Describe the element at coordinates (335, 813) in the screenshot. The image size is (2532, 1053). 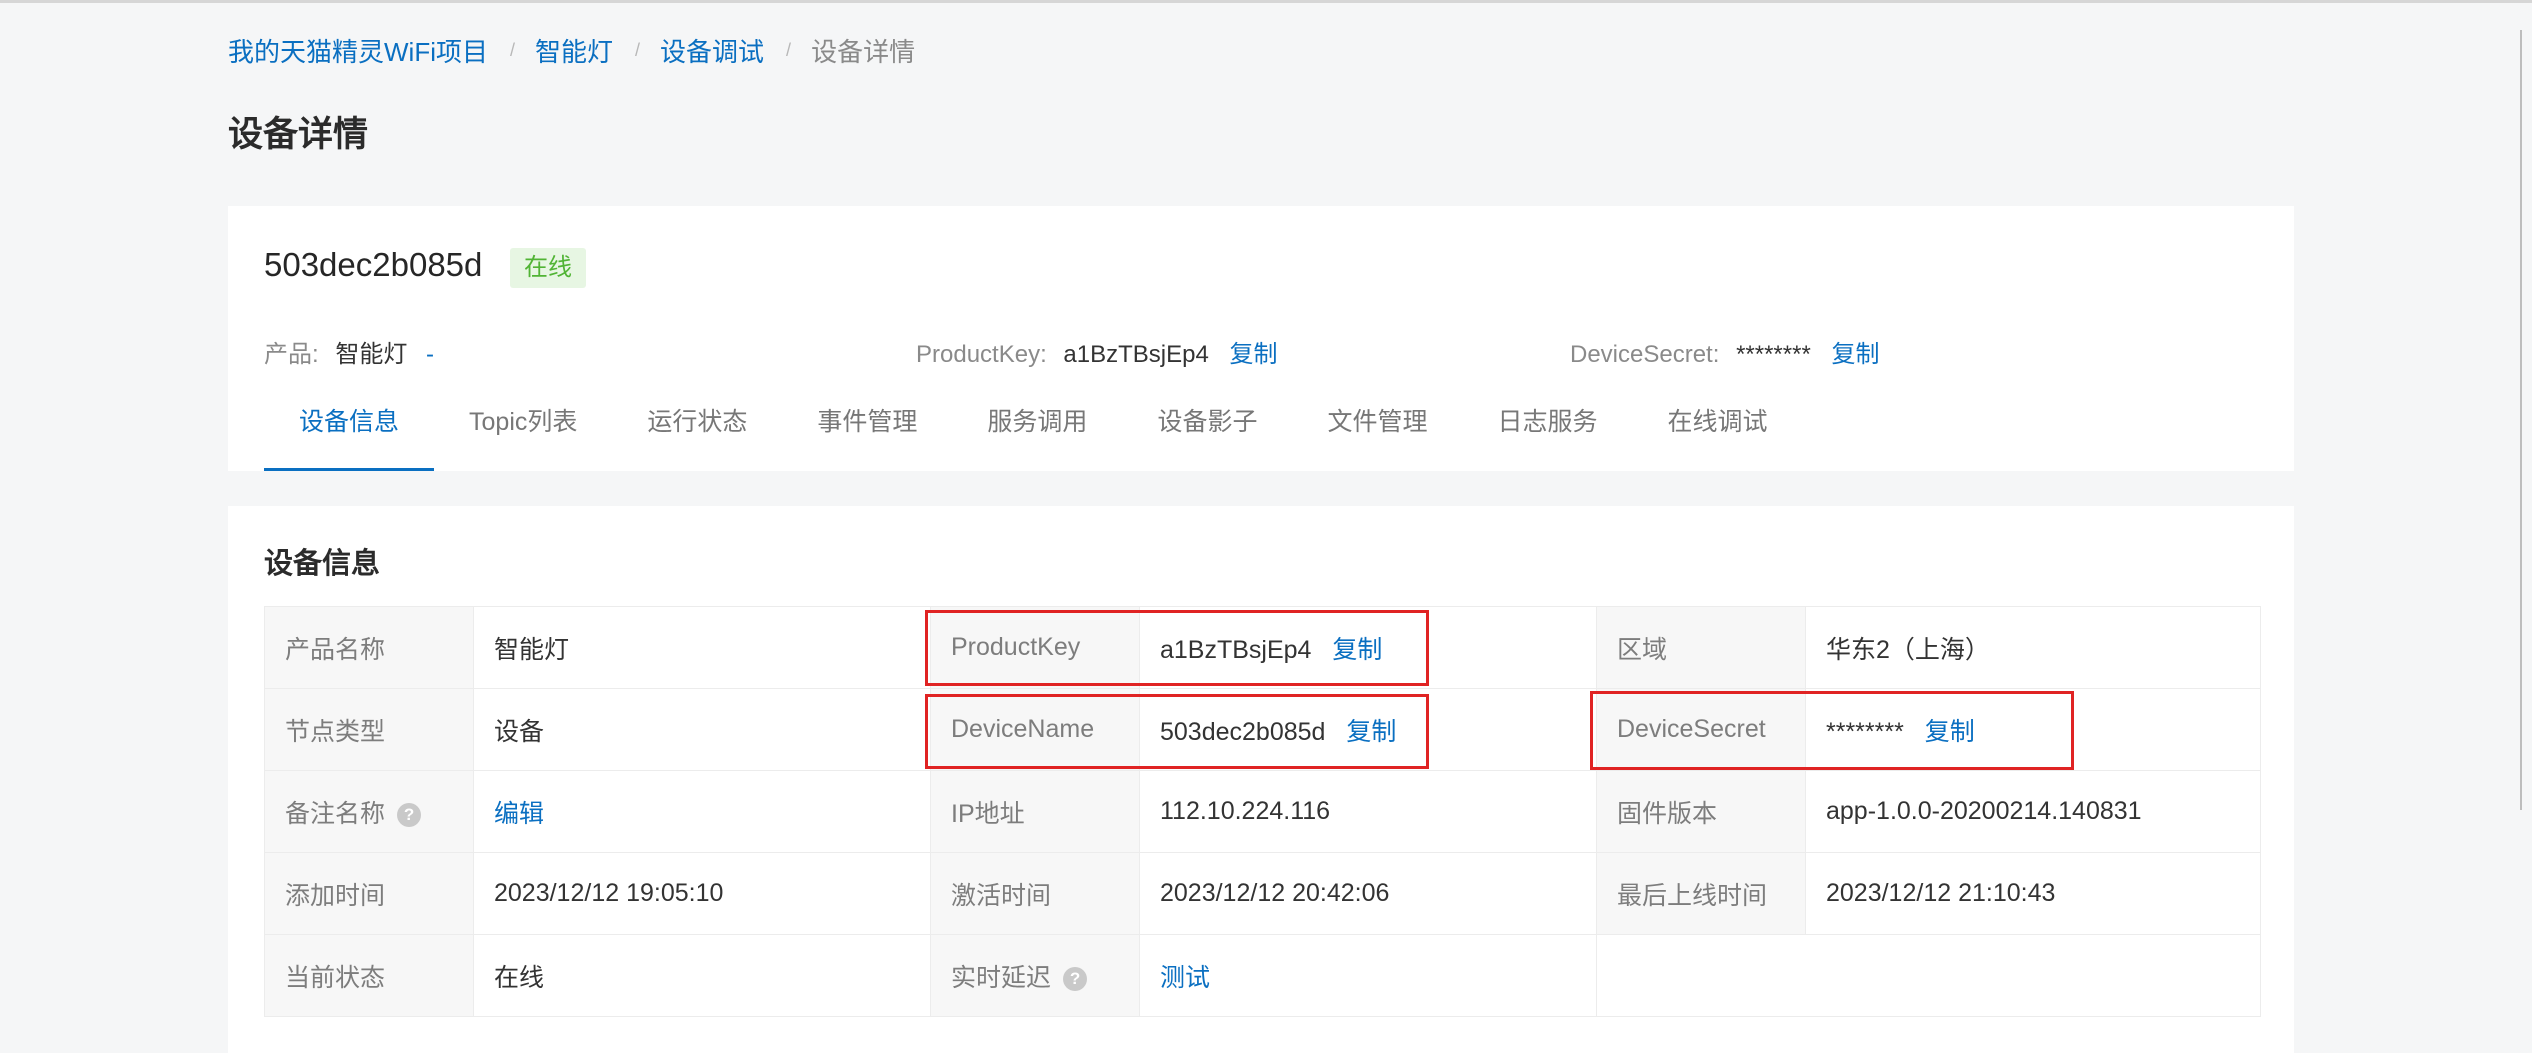
I see `remark-name-label: 备注名称` at that location.